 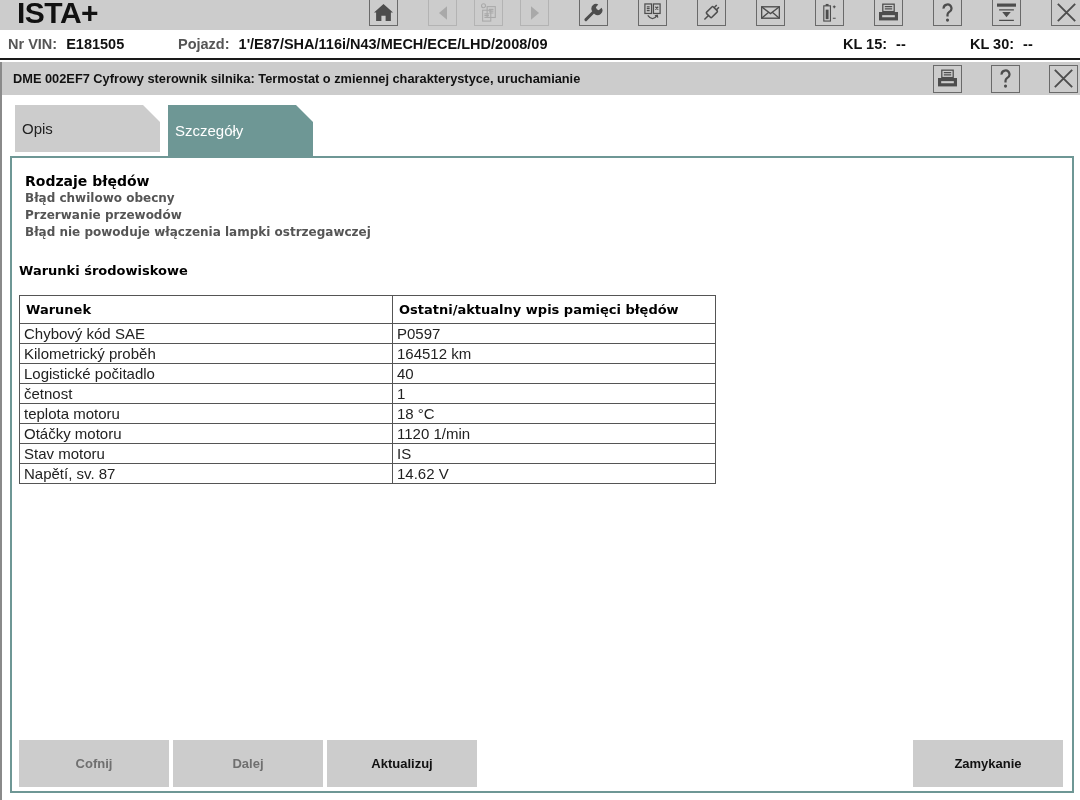 I want to click on envelope-icon, so click(x=770, y=12).